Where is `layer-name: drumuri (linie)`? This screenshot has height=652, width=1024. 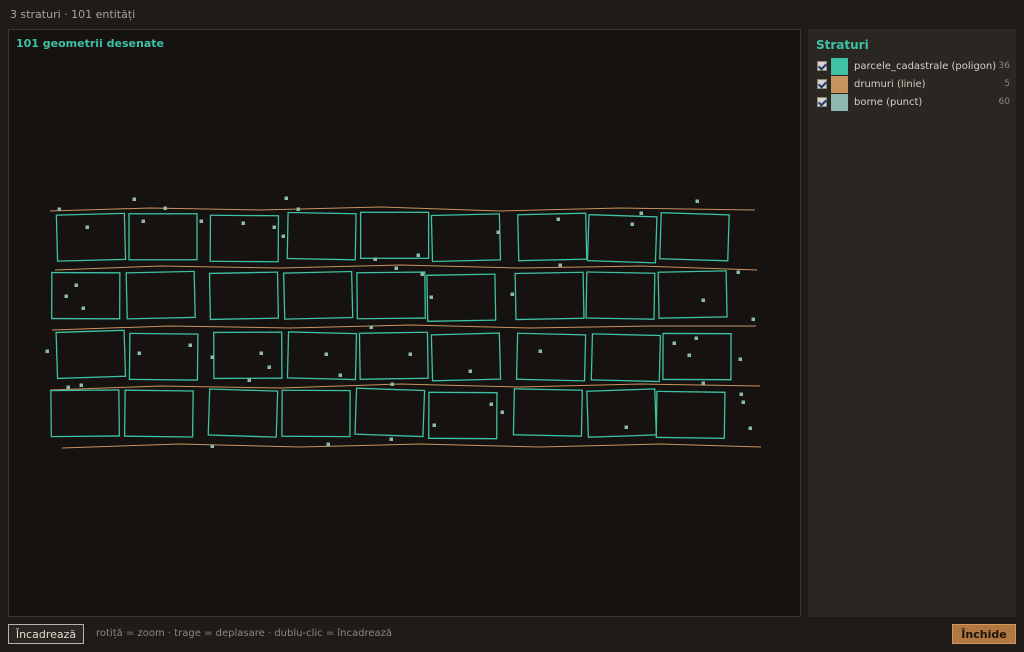
layer-name: drumuri (linie) is located at coordinates (890, 84).